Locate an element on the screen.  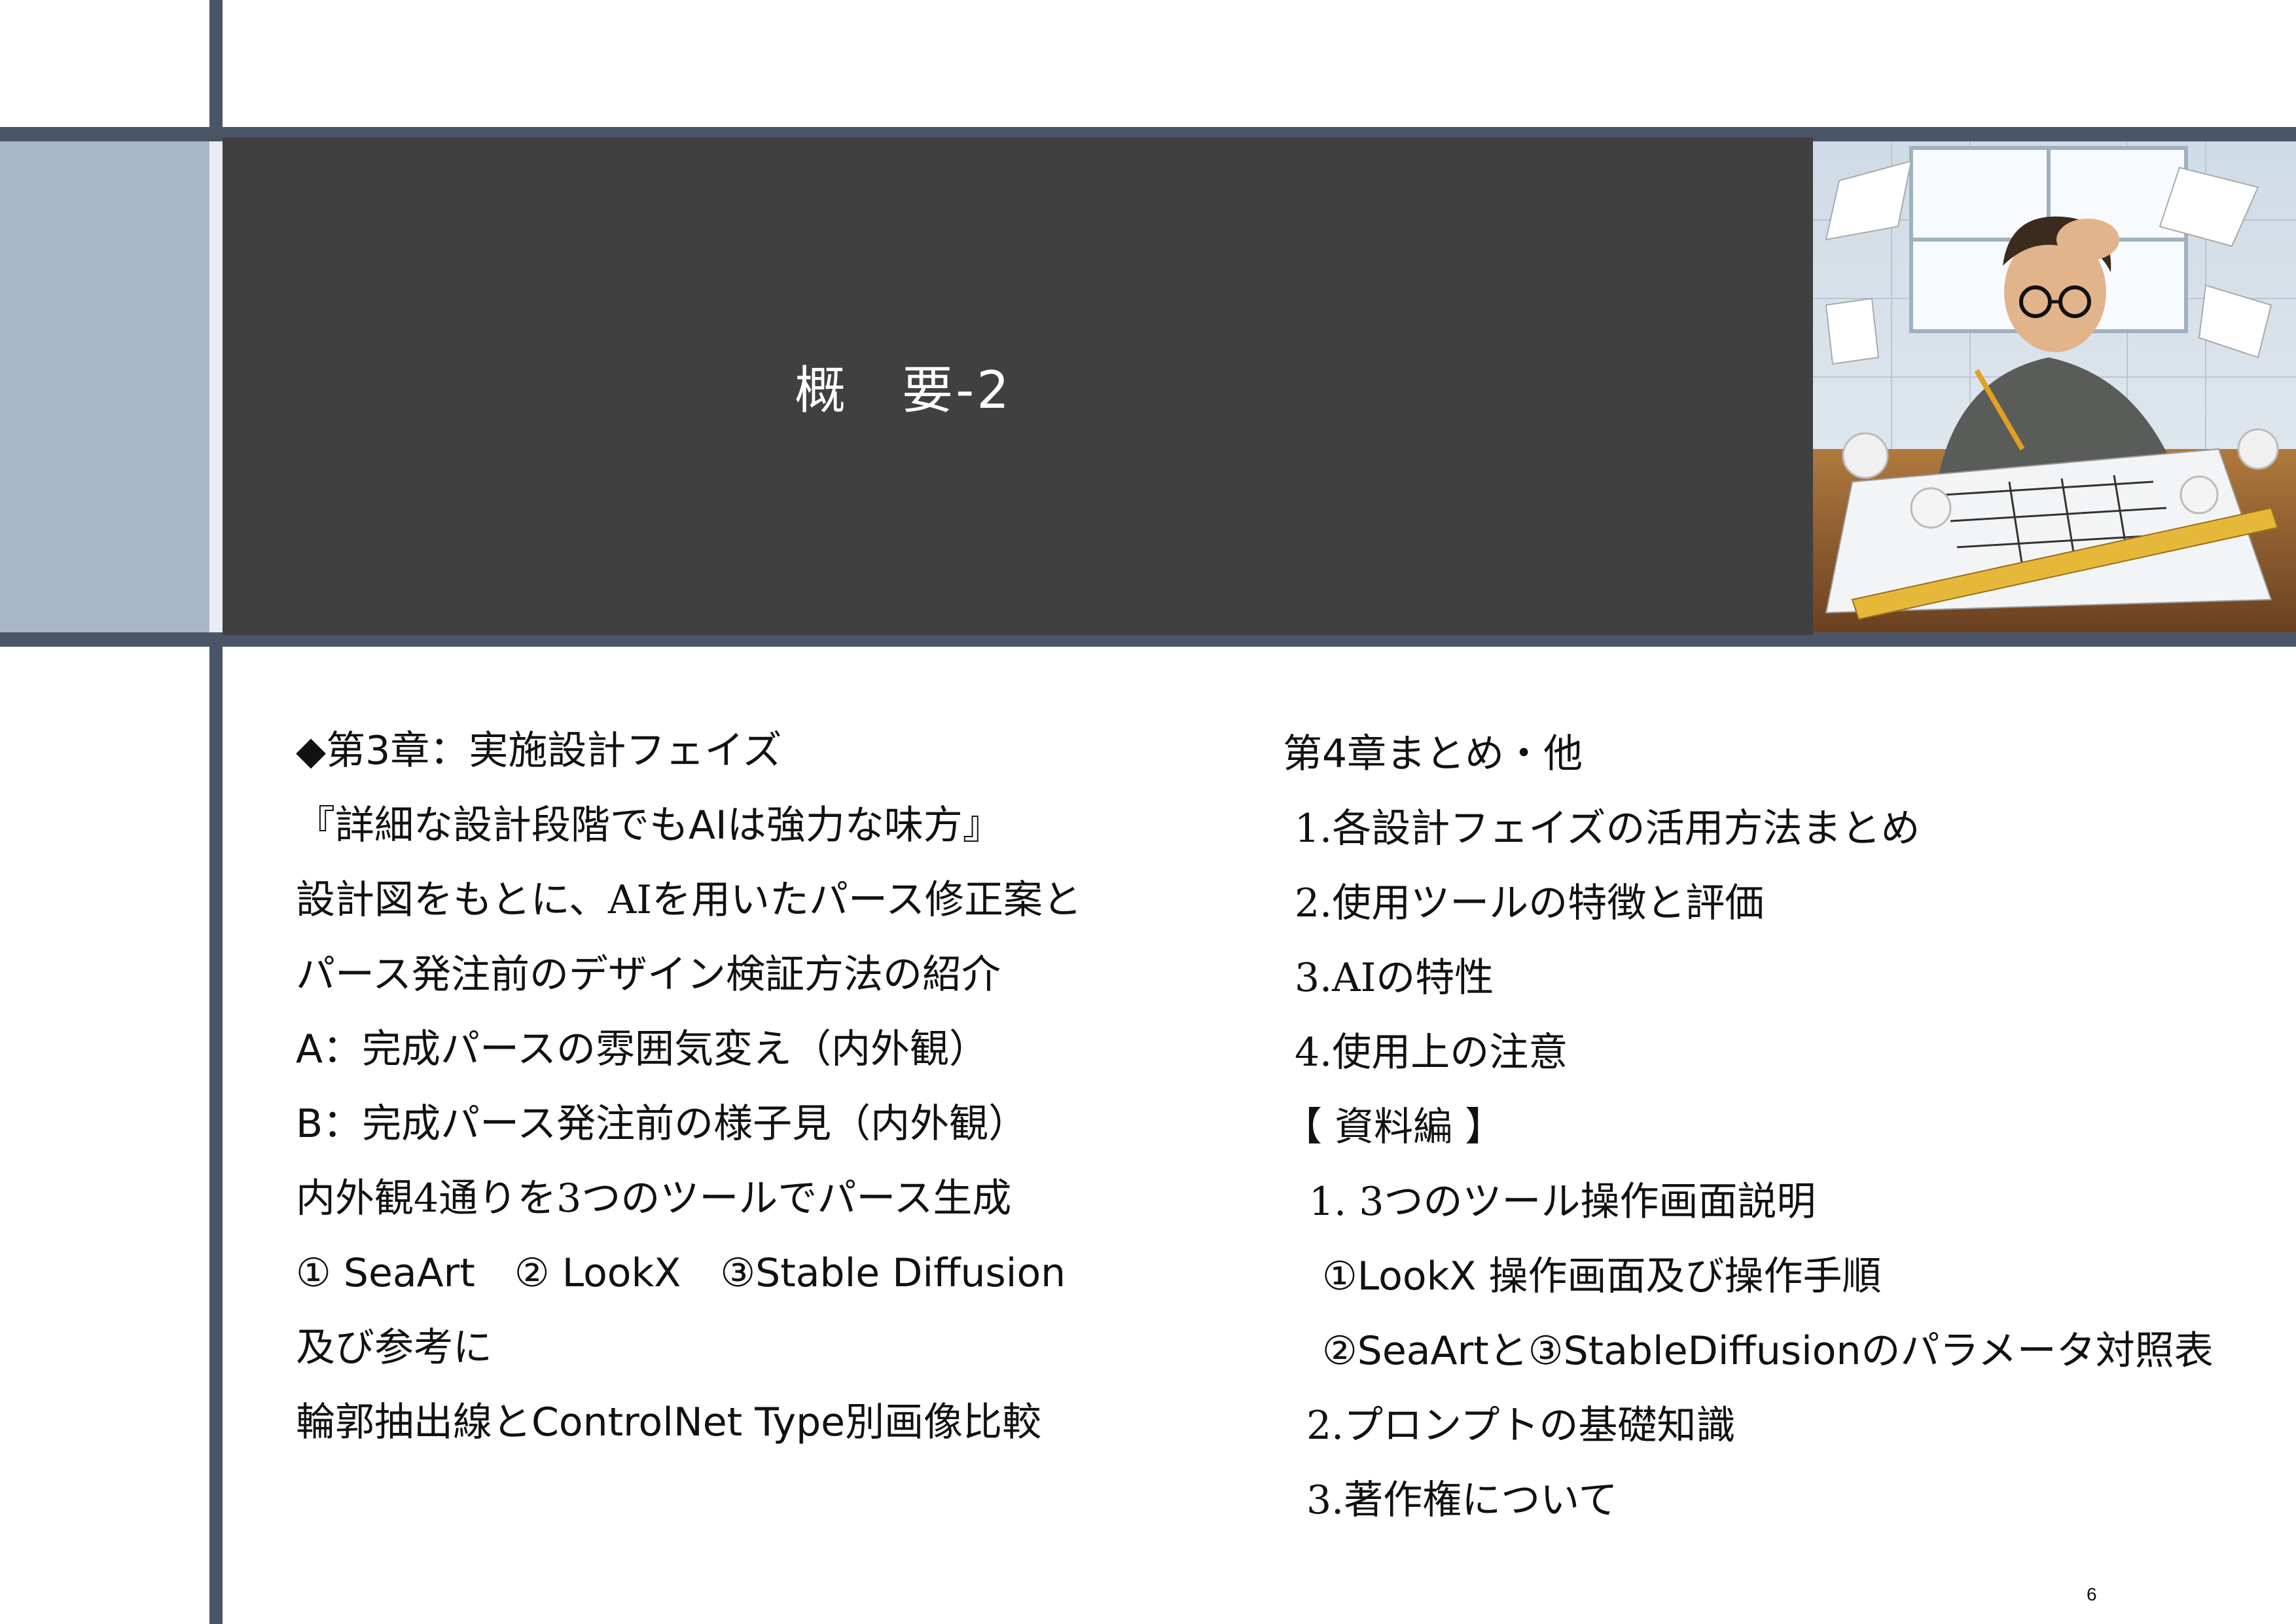
header-side-block is located at coordinates (104, 386).